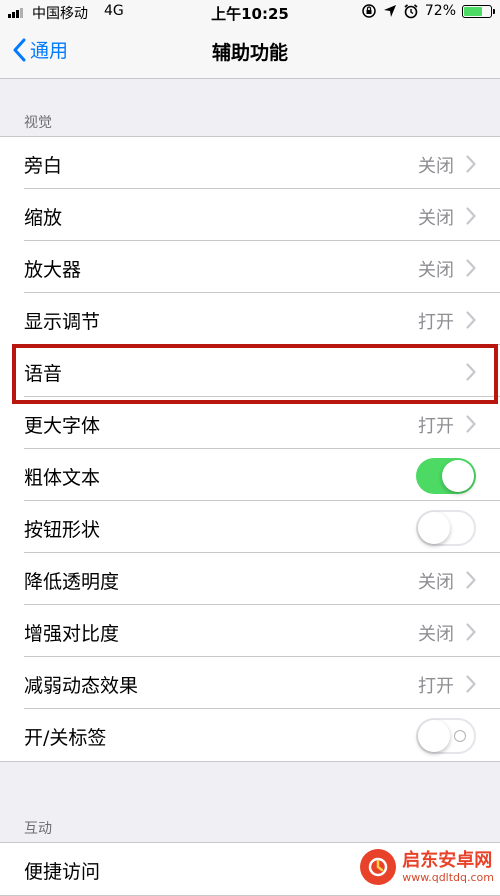 The image size is (500, 896). What do you see at coordinates (411, 11) in the screenshot?
I see `alarm-icon` at bounding box center [411, 11].